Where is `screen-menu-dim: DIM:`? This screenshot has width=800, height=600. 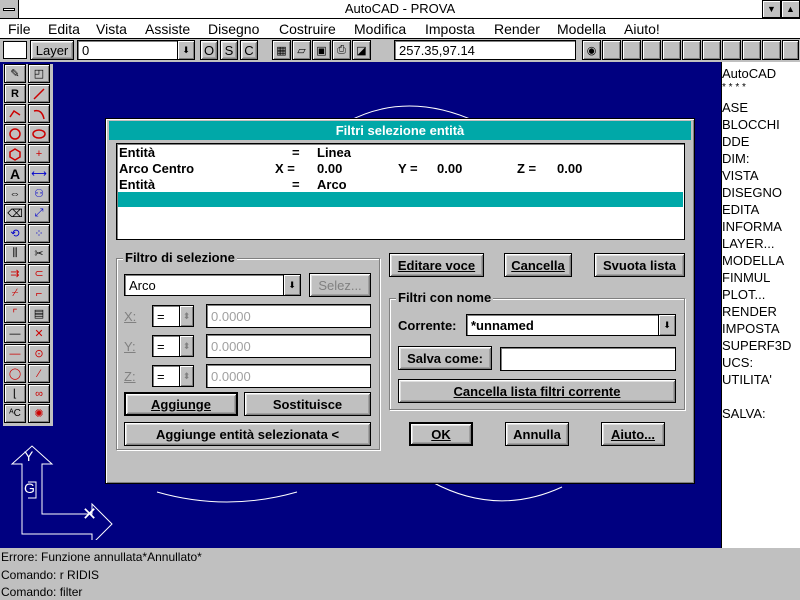
screen-menu-dim: DIM: is located at coordinates (735, 158).